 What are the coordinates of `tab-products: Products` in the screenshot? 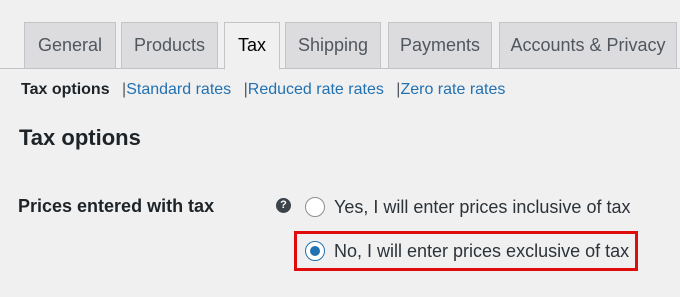 It's located at (169, 45).